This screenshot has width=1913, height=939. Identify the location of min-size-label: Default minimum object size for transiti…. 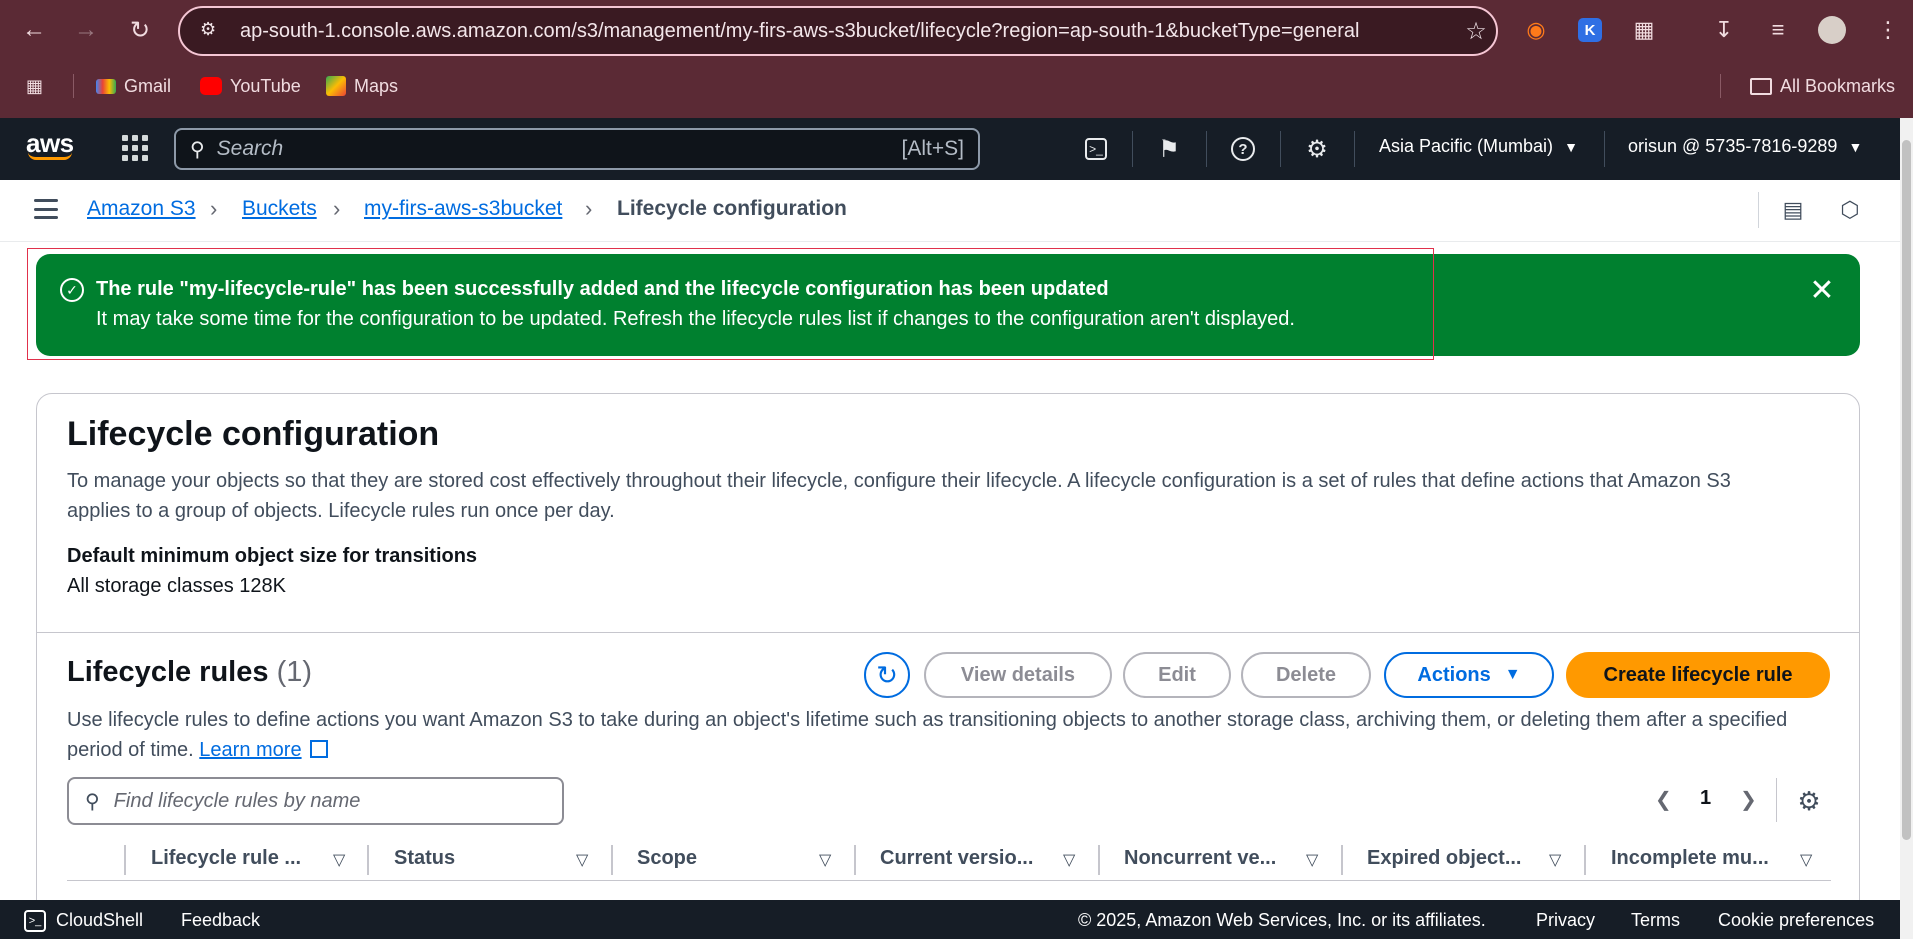
(272, 556).